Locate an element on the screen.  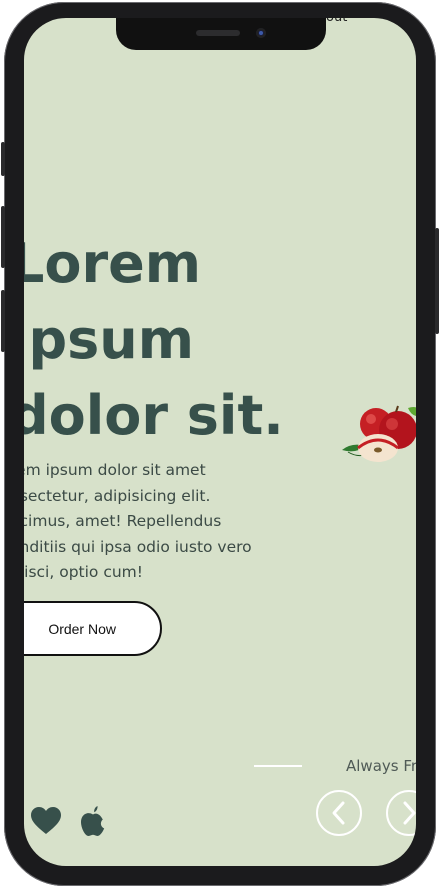
chevron-left-icon is located at coordinates (338, 813).